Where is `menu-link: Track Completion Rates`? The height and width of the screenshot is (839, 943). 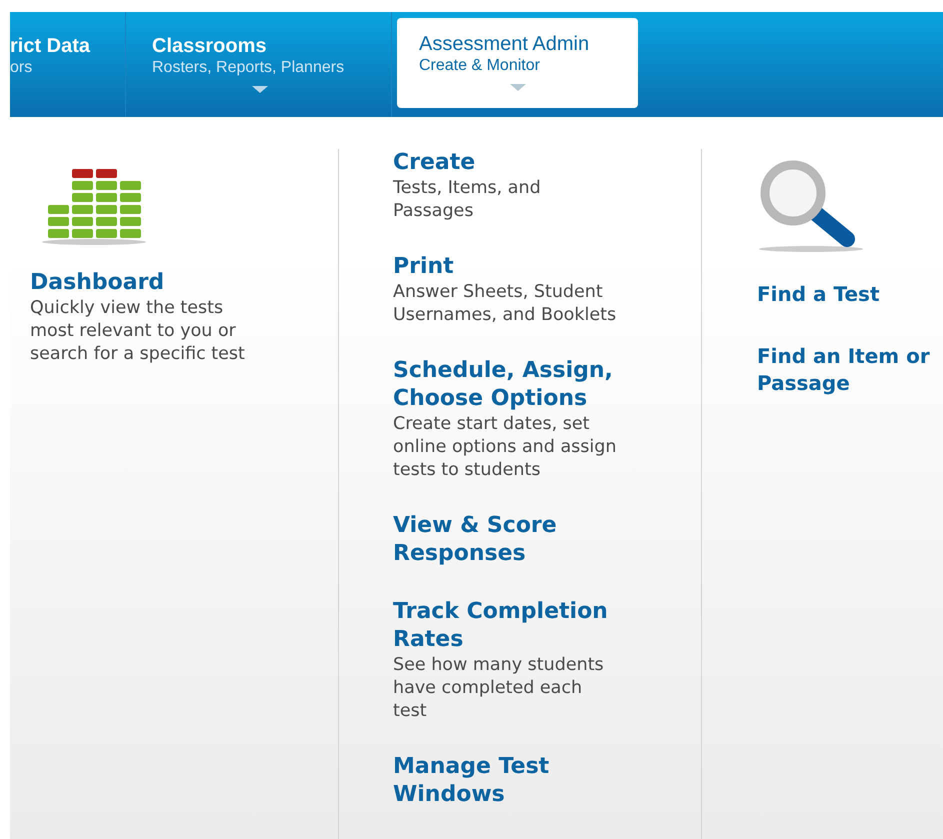 menu-link: Track Completion Rates is located at coordinates (513, 626).